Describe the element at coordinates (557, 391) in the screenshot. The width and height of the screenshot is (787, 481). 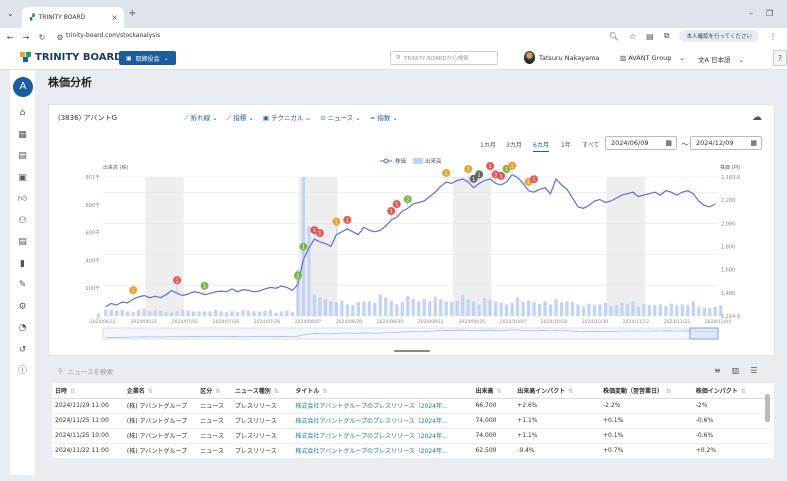
I see `column-header: 出来高インパクト ⇅` at that location.